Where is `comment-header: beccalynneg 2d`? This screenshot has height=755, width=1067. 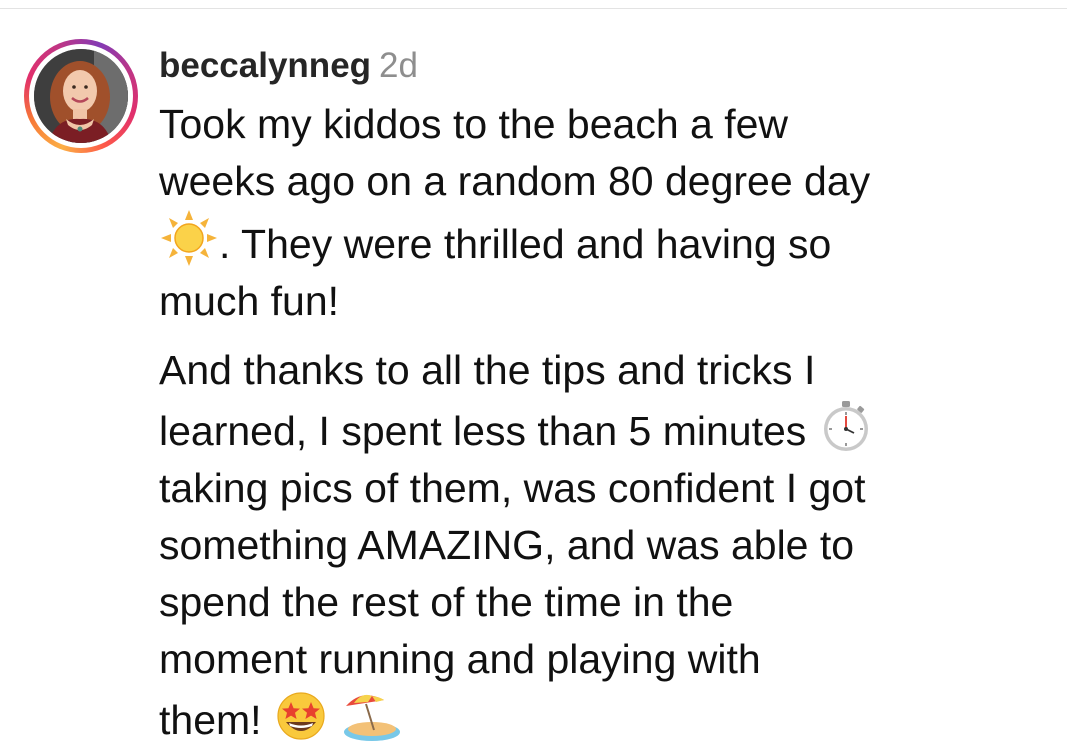 comment-header: beccalynneg 2d is located at coordinates (599, 66).